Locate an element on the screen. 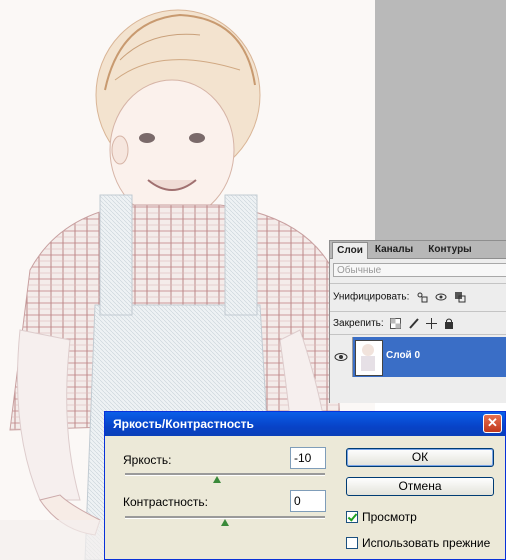  eye-icon is located at coordinates (341, 357).